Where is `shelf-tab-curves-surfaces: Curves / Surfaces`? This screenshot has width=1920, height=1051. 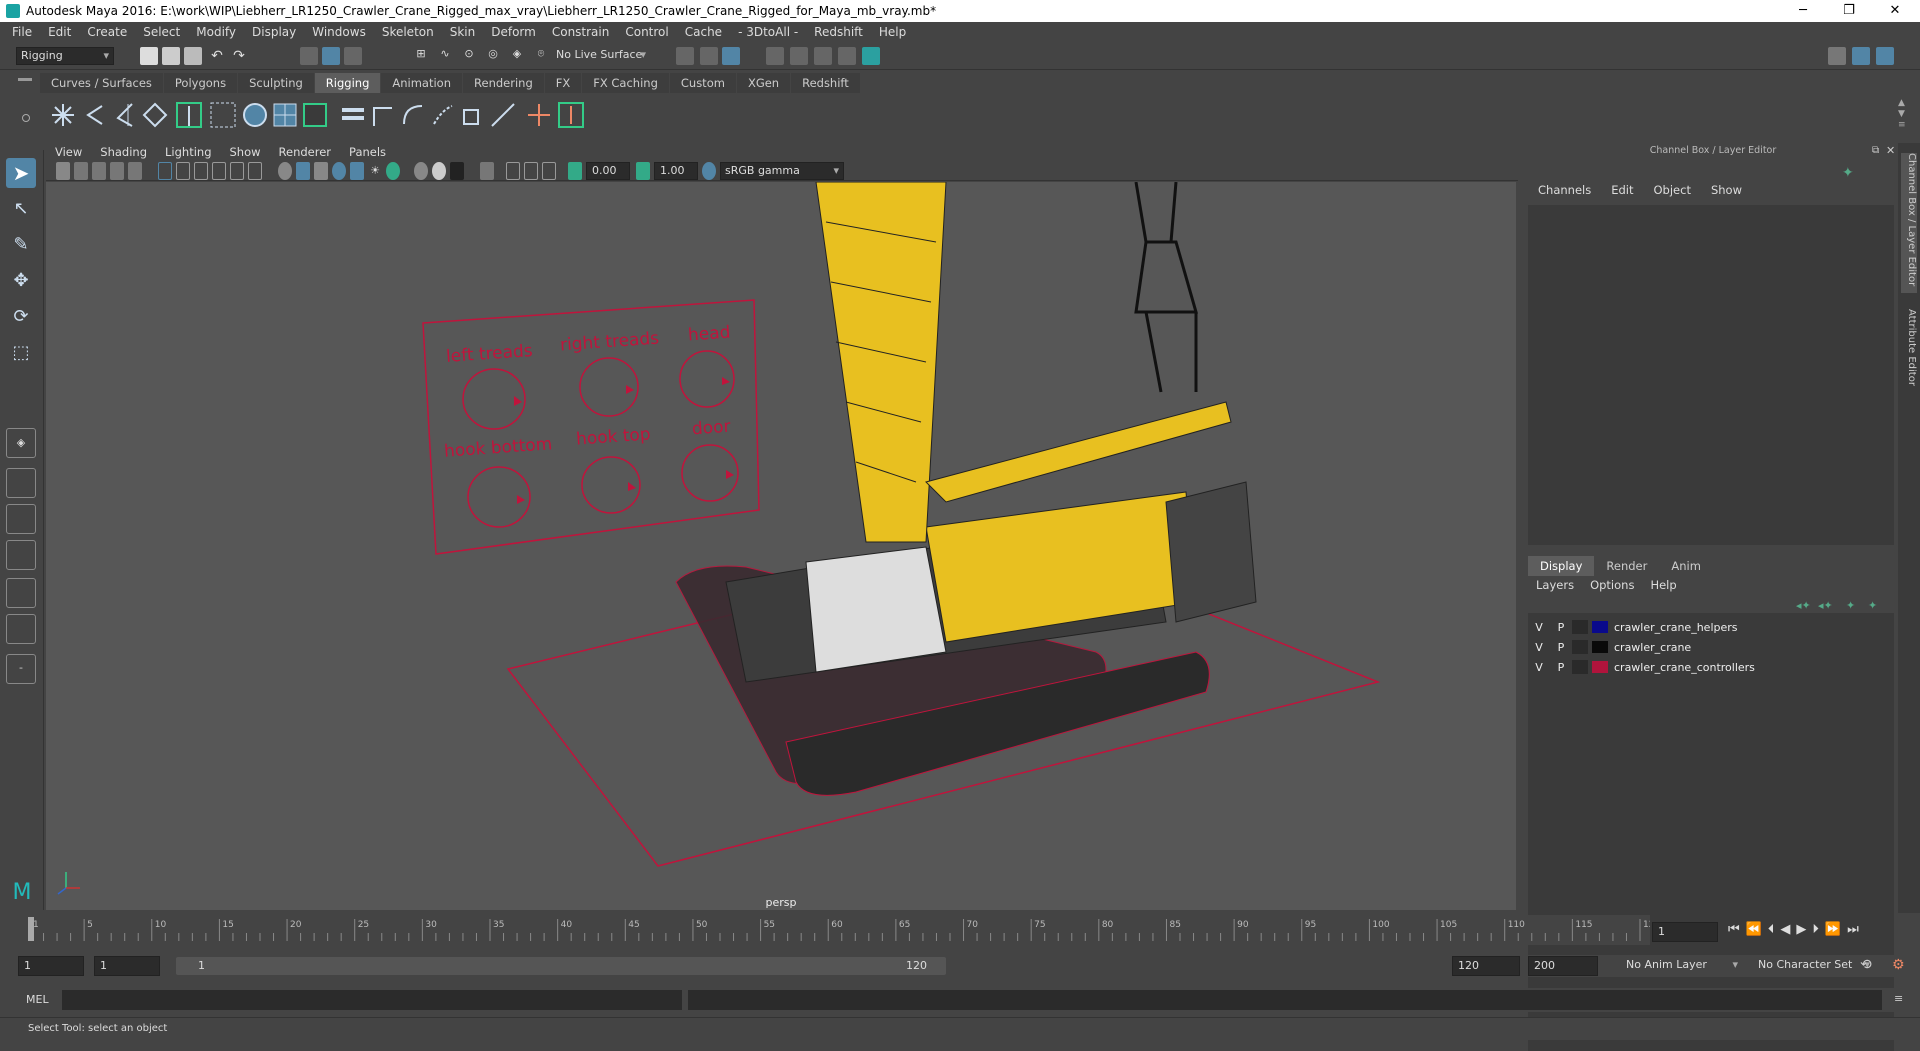 shelf-tab-curves-surfaces: Curves / Surfaces is located at coordinates (101, 83).